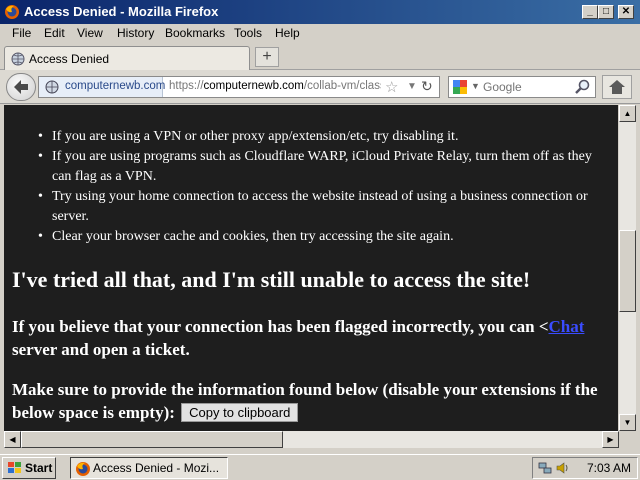  Describe the element at coordinates (460, 87) in the screenshot. I see `google-icon` at that location.